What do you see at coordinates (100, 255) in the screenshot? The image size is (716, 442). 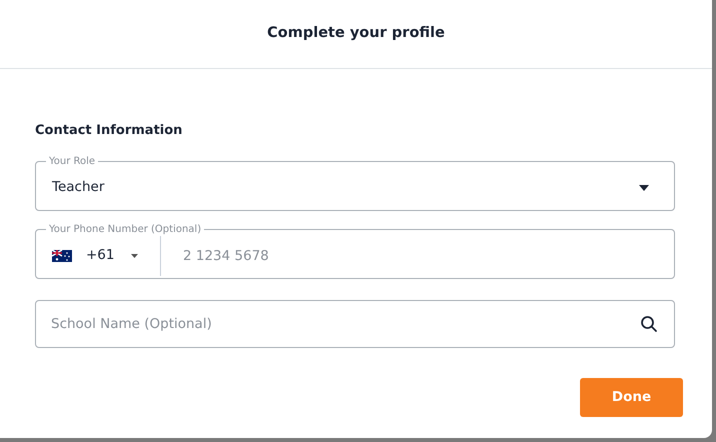 I see `country-code-select: +61` at bounding box center [100, 255].